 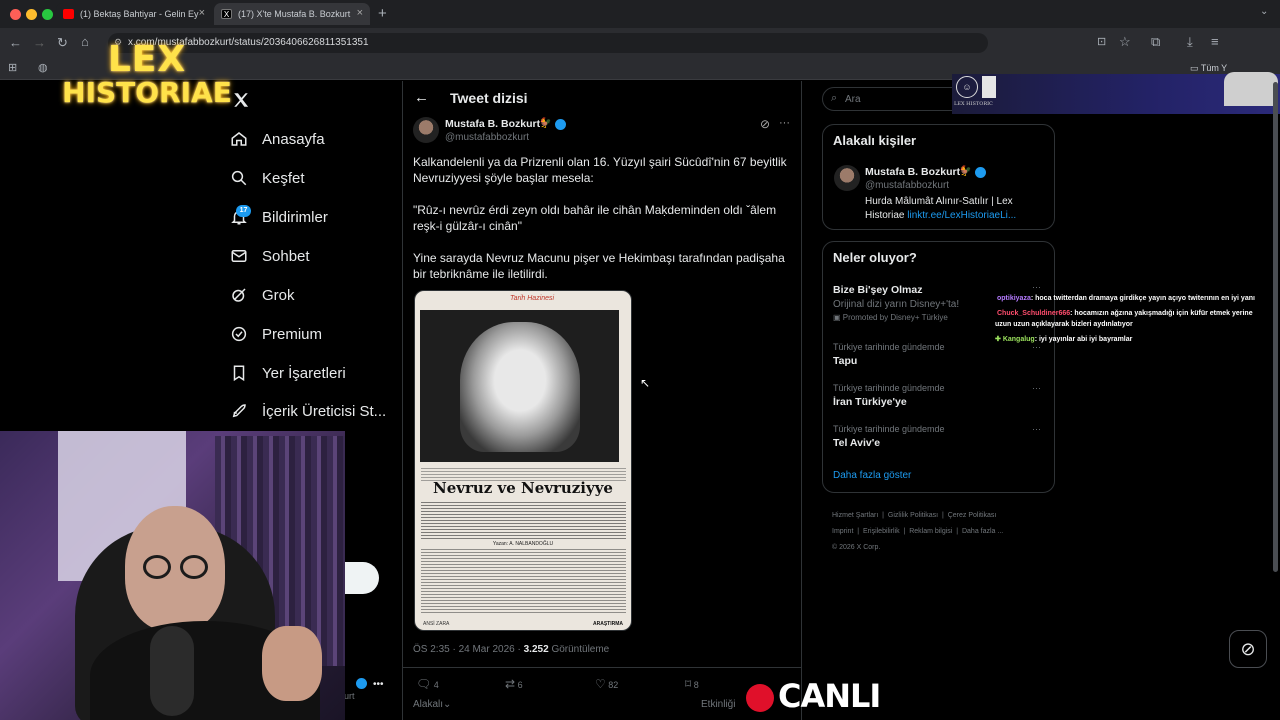 What do you see at coordinates (1264, 11) in the screenshot?
I see `tab-search-icon: ⌄` at bounding box center [1264, 11].